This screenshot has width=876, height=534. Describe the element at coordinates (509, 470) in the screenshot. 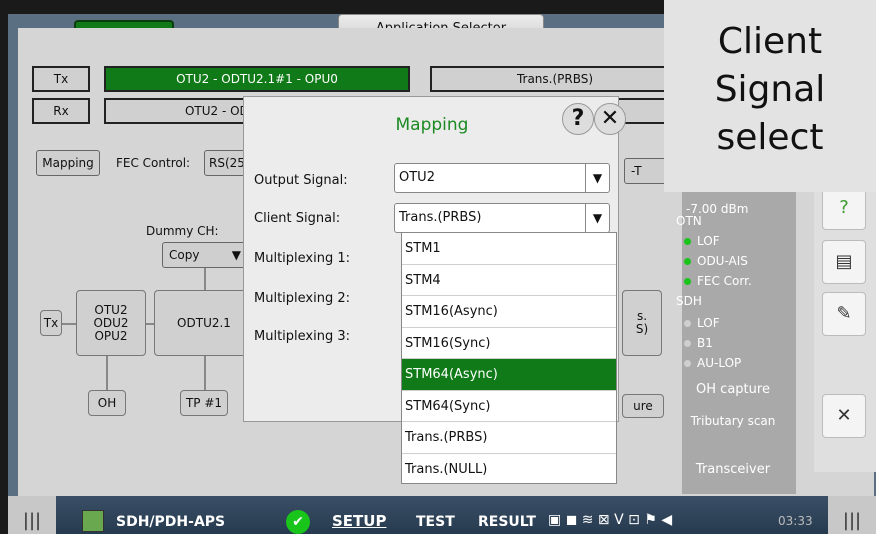

I see `dropdown-option: Trans.(NULL)` at that location.